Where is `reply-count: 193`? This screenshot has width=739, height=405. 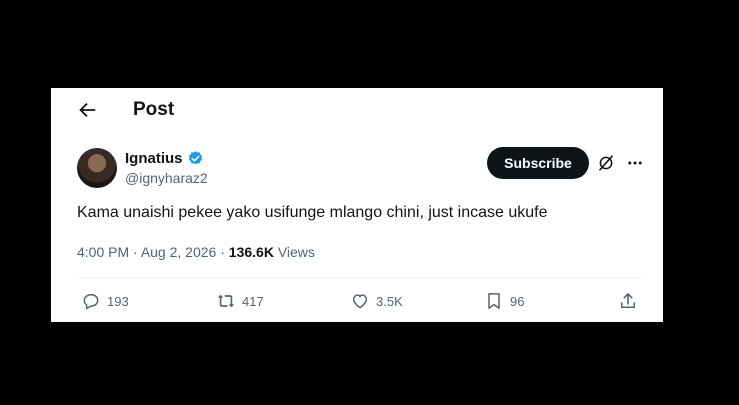 reply-count: 193 is located at coordinates (118, 301).